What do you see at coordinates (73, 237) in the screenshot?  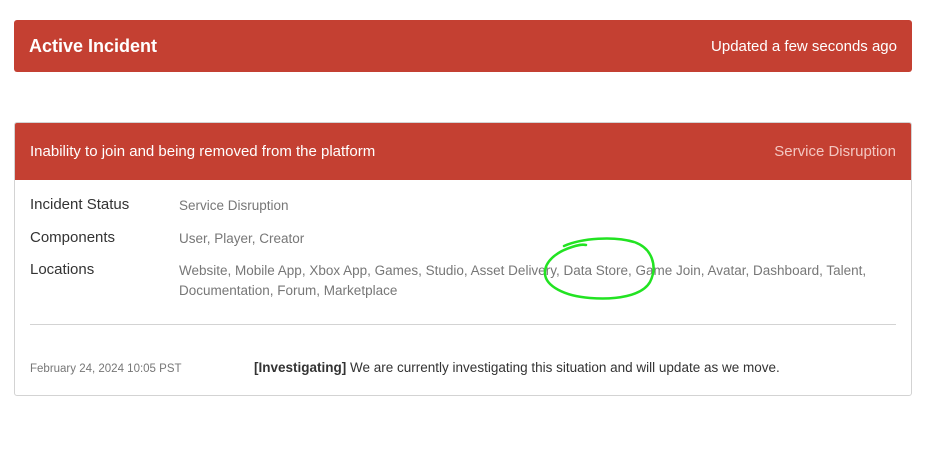 I see `components-label: Components` at bounding box center [73, 237].